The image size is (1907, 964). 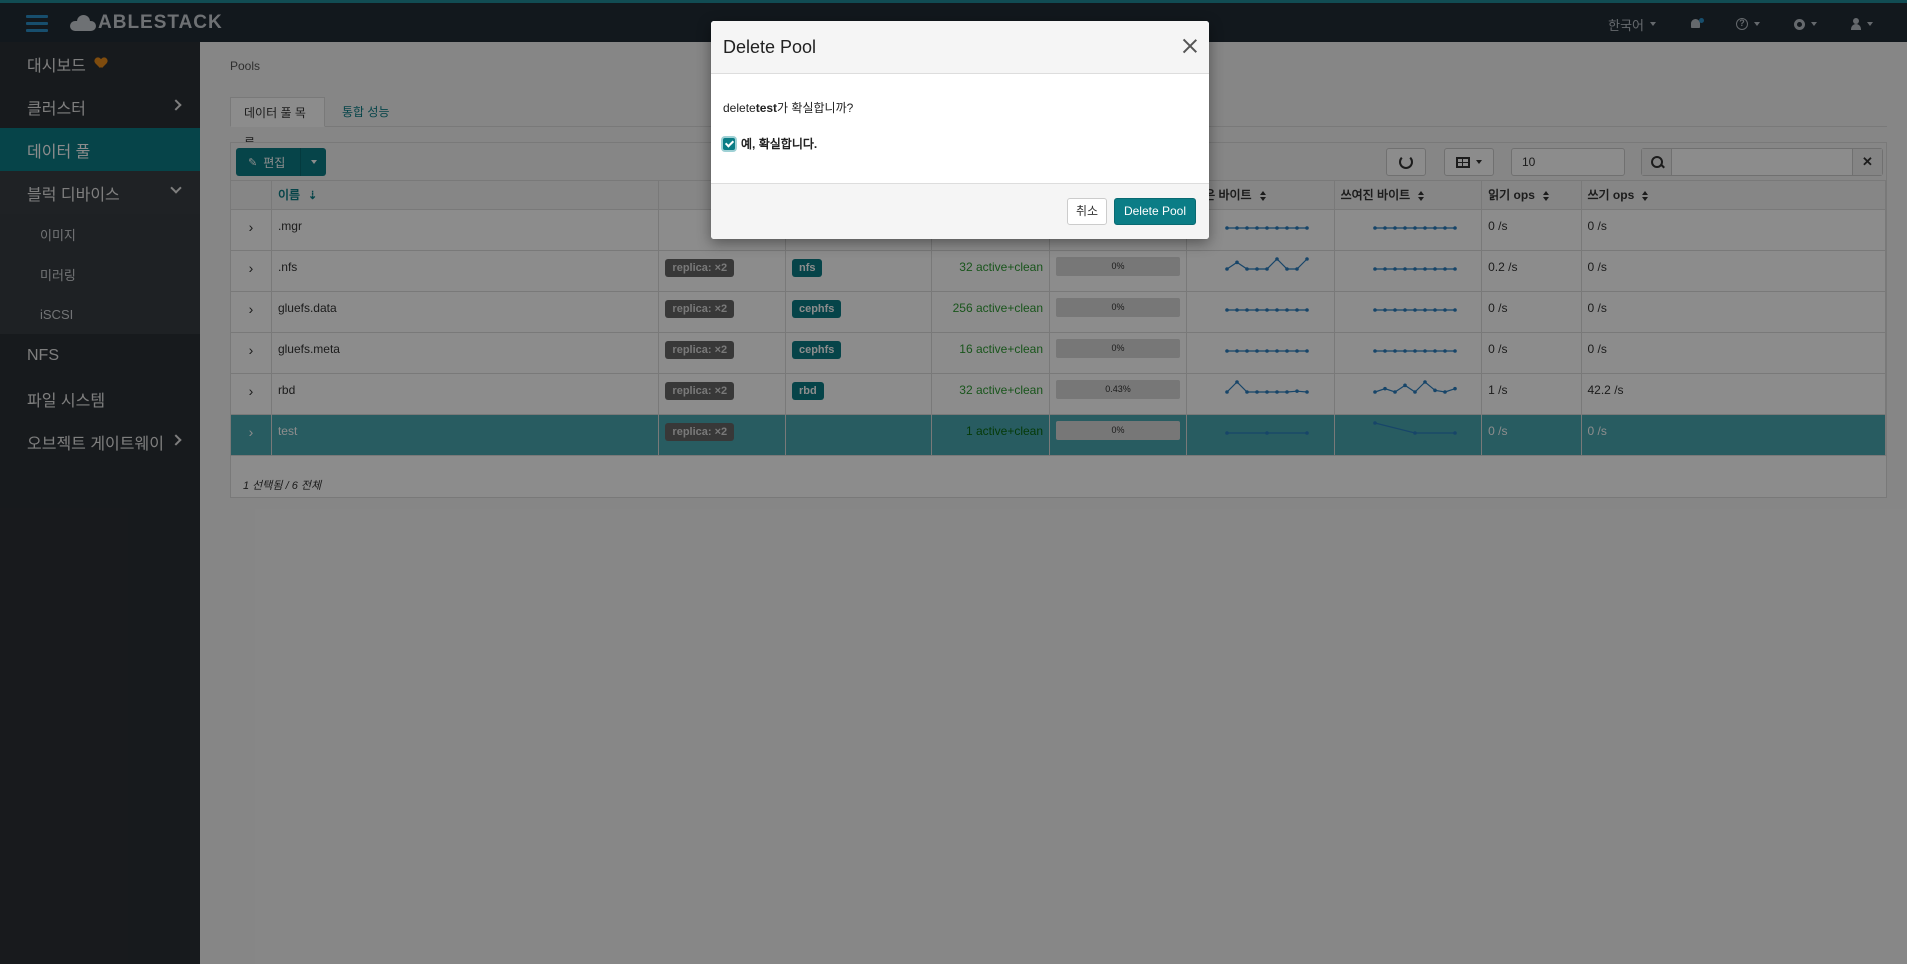 I want to click on message-target: test, so click(x=766, y=108).